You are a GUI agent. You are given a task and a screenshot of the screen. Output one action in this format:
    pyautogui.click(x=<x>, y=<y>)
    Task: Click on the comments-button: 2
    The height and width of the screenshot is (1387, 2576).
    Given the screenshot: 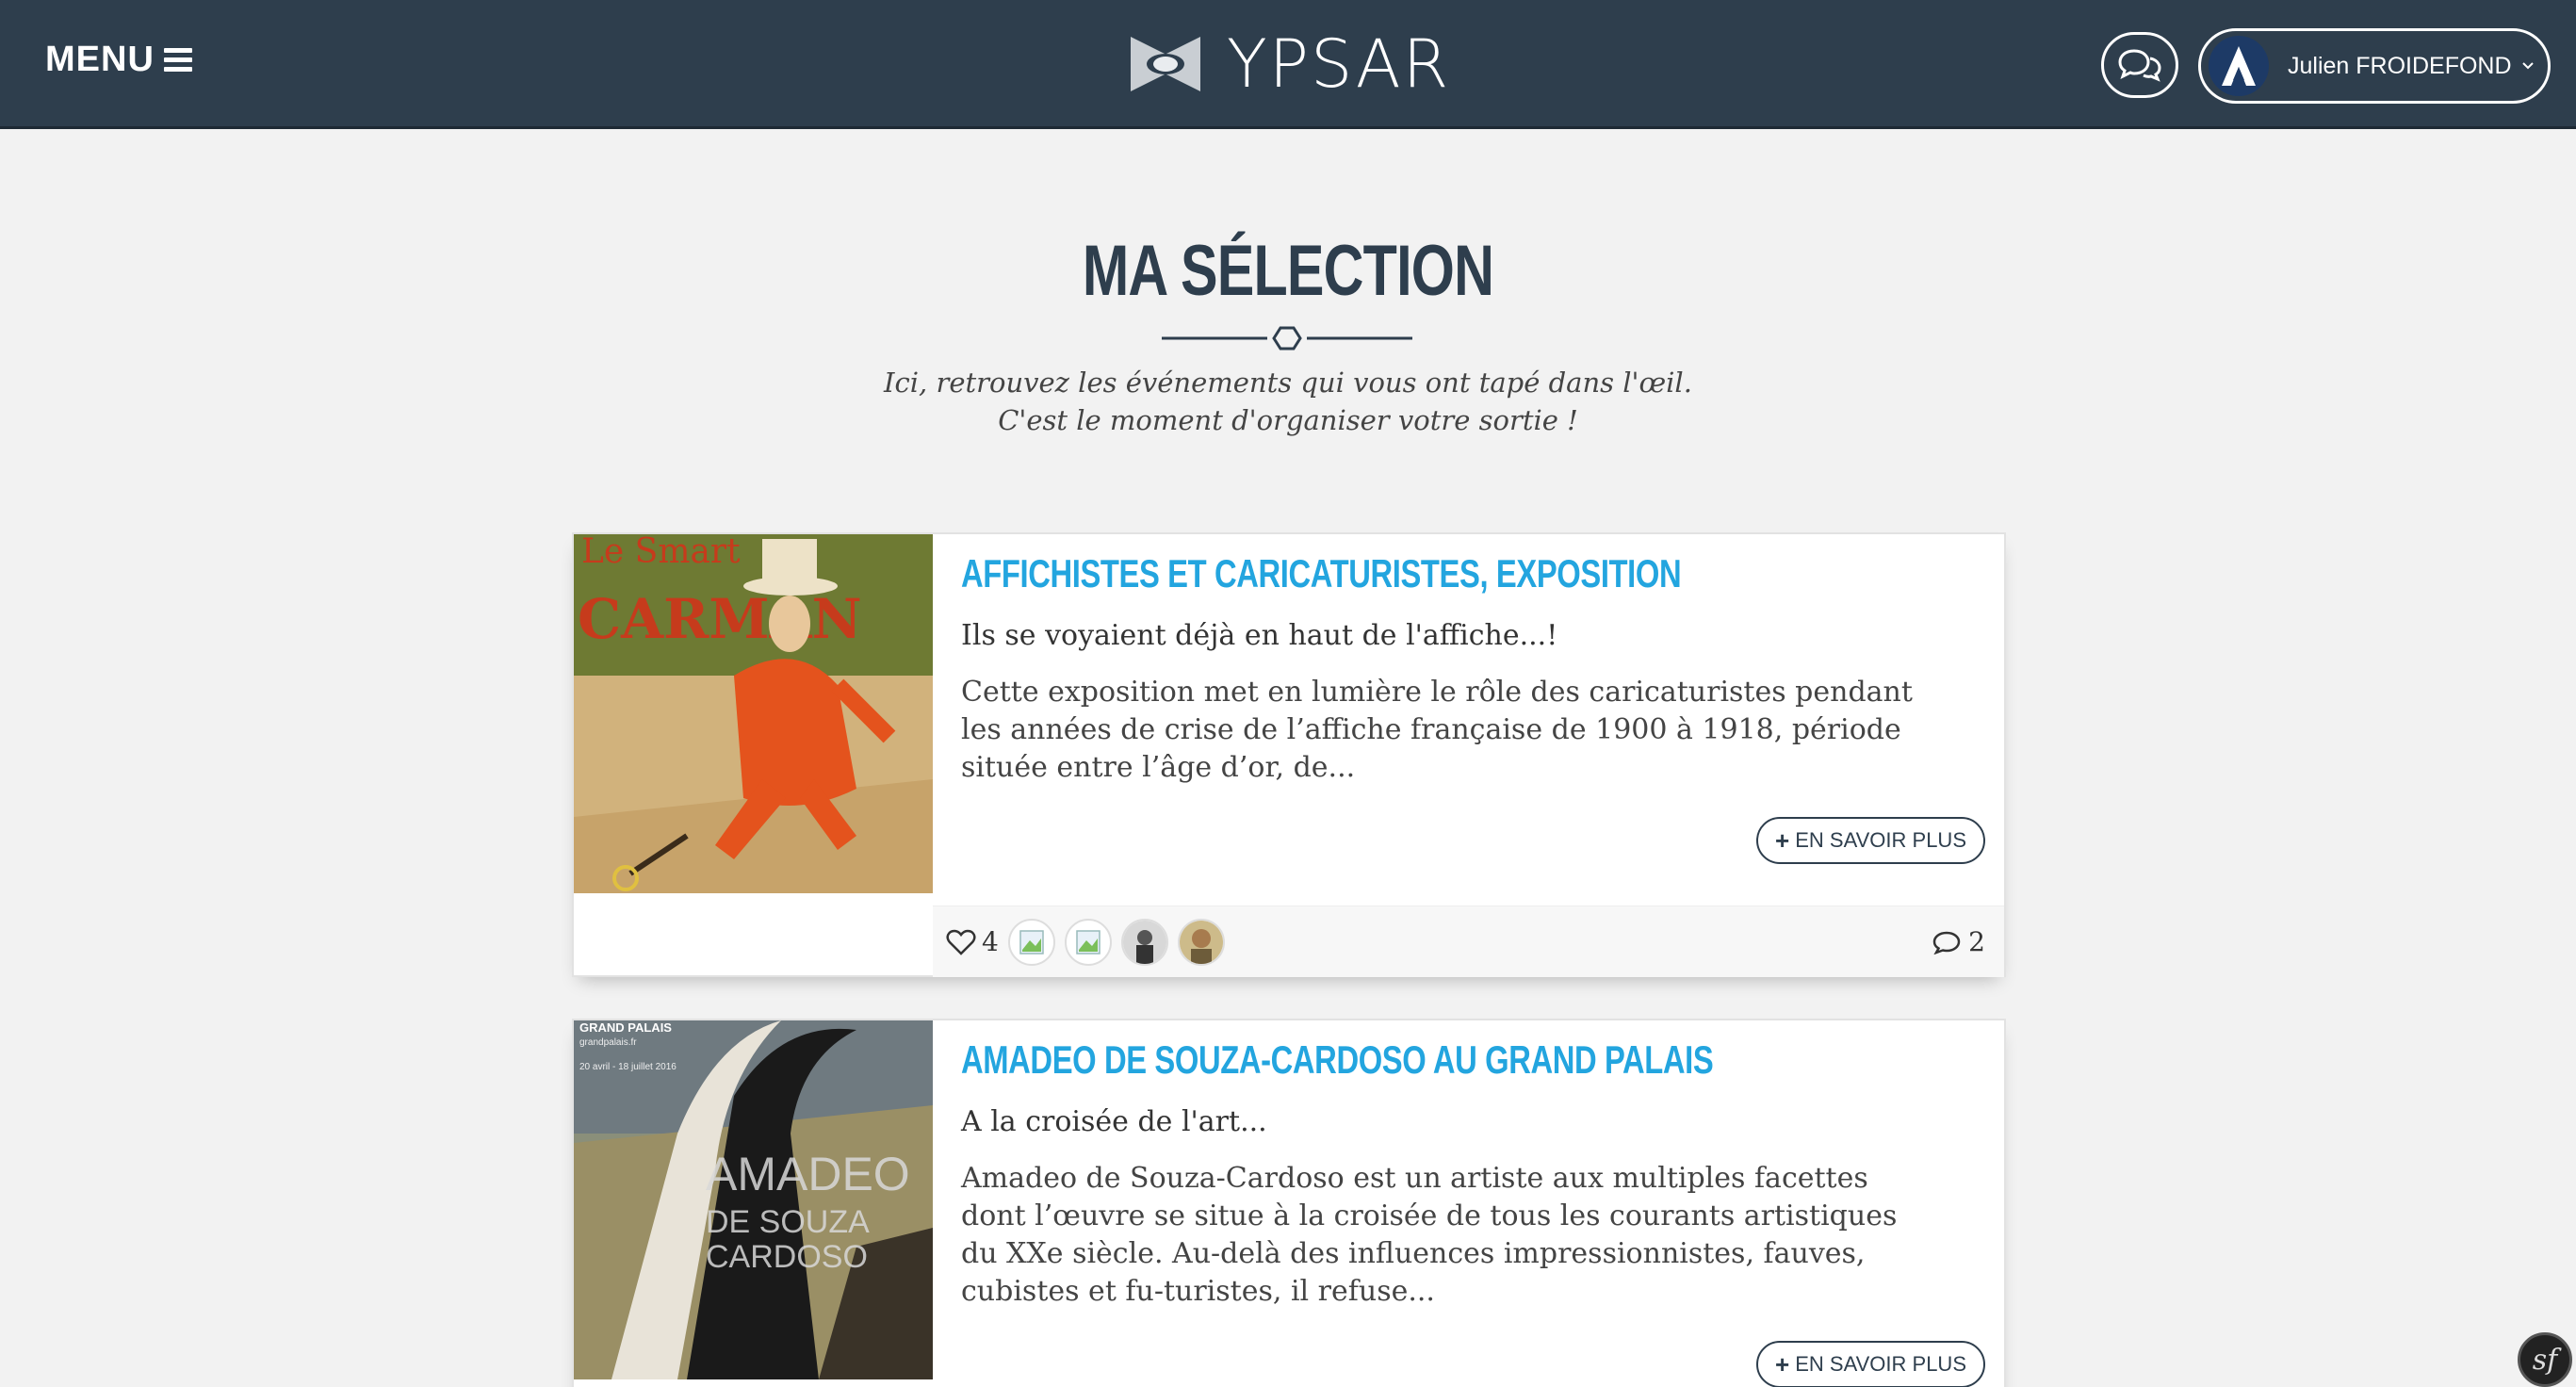 What is the action you would take?
    pyautogui.click(x=1958, y=941)
    